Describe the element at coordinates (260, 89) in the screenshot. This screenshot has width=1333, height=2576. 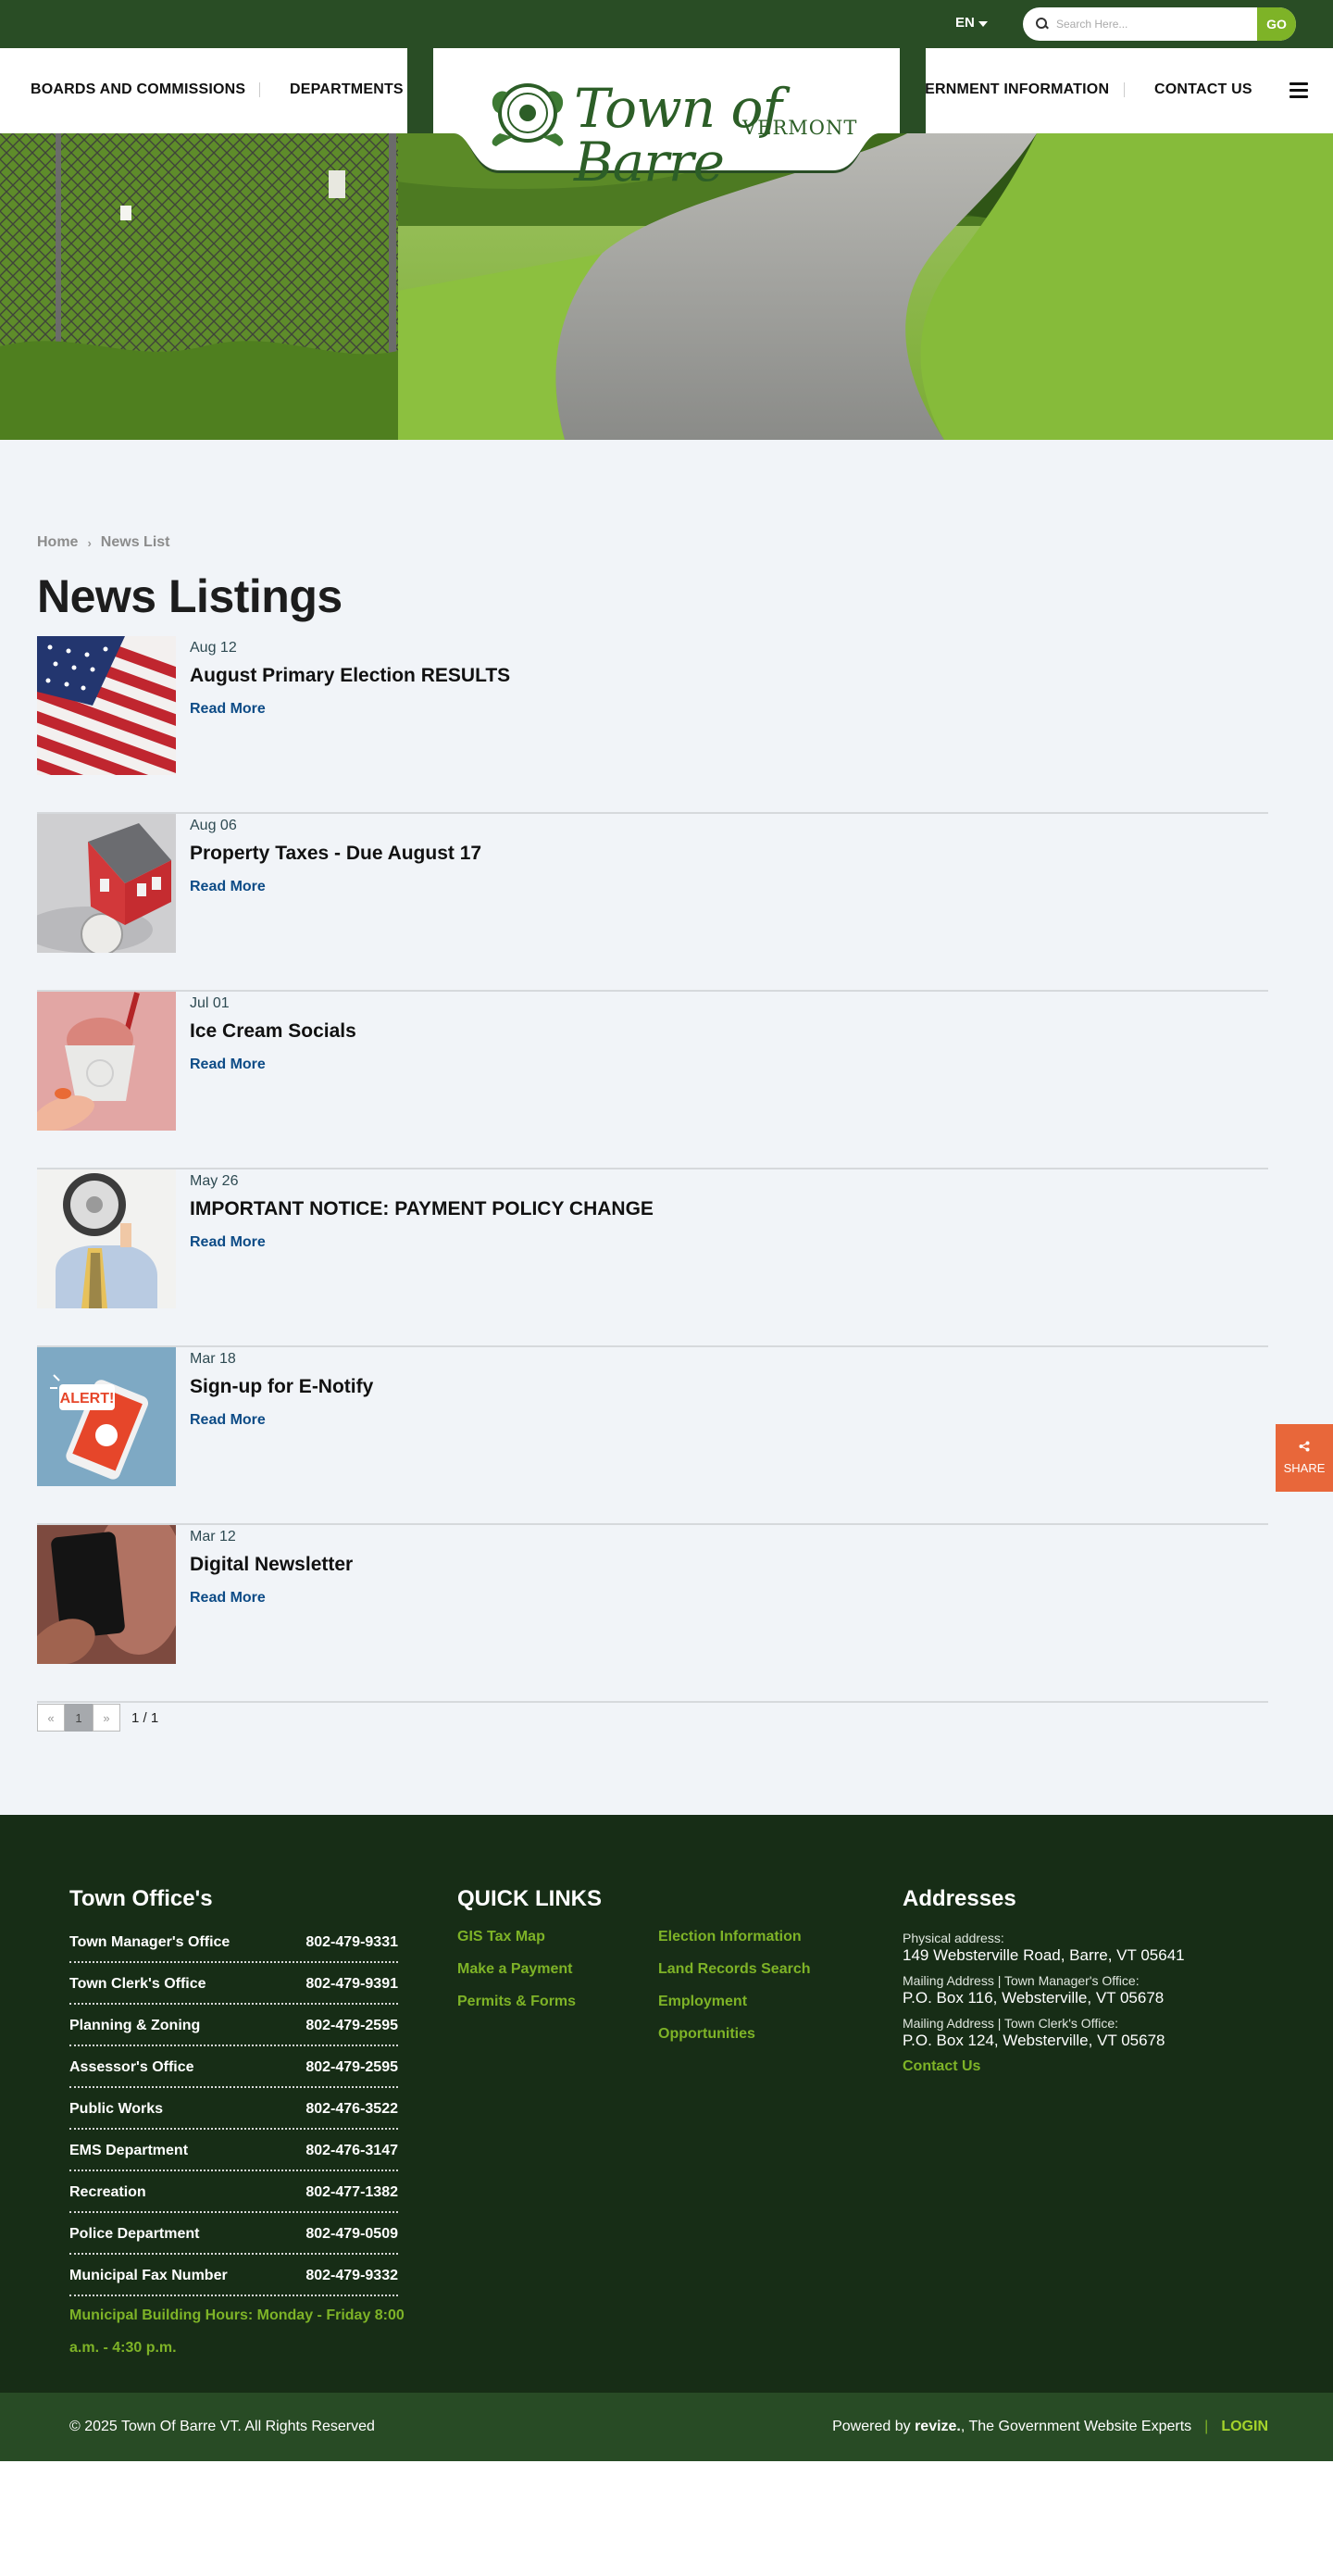
I see `nav-divider` at that location.